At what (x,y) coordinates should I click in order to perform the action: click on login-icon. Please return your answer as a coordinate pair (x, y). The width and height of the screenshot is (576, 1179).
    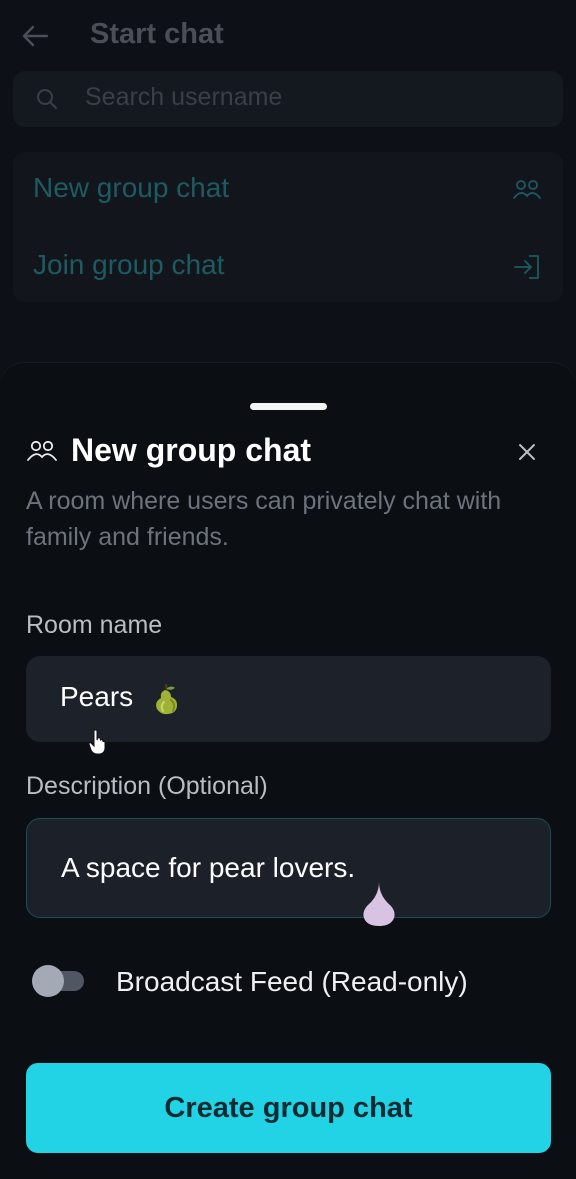
    Looking at the image, I should click on (526, 267).